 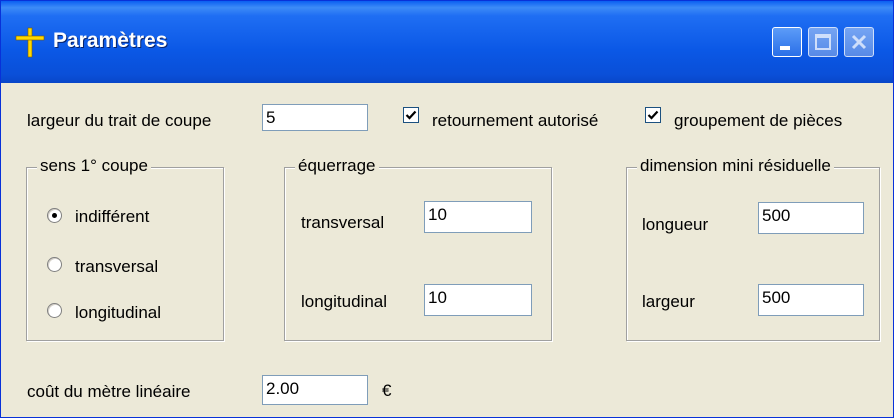 What do you see at coordinates (118, 313) in the screenshot?
I see `radio-longitudinal-label: longitudinal` at bounding box center [118, 313].